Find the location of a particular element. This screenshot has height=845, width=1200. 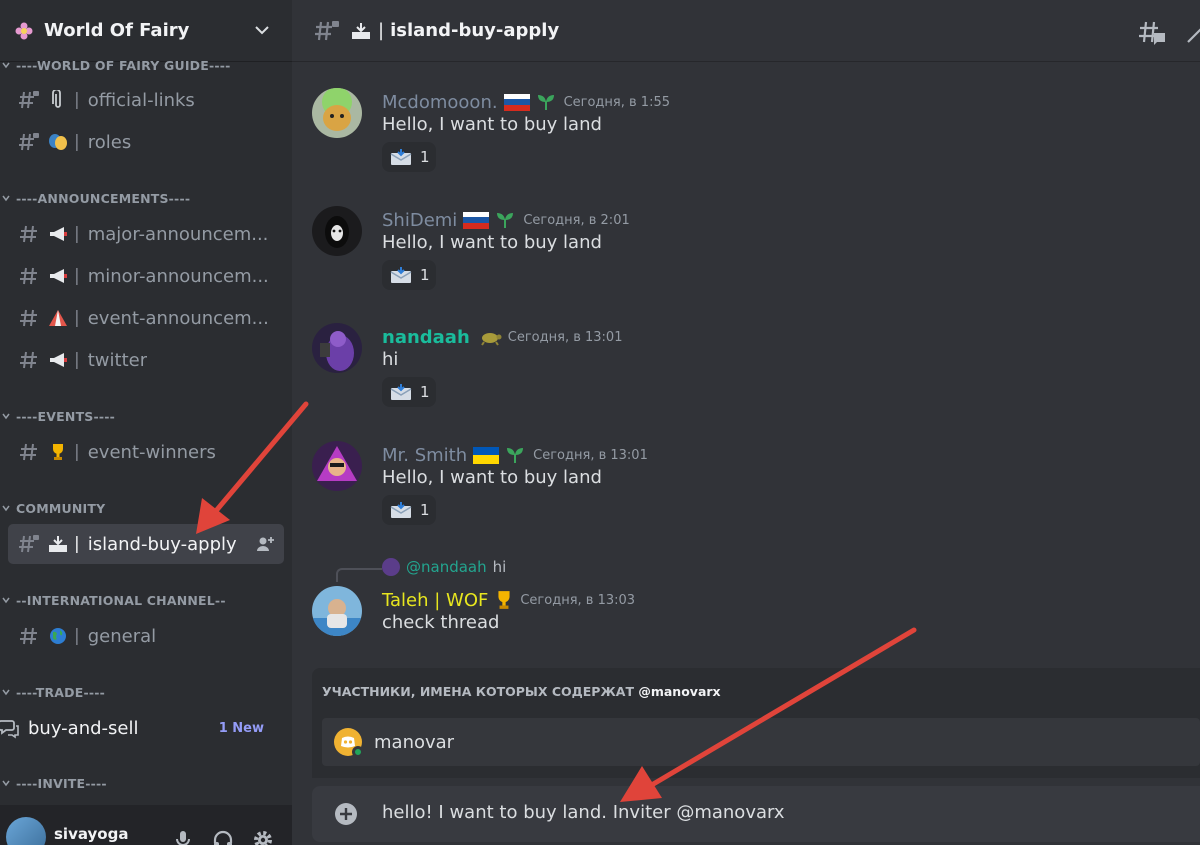

user-name: sivayoga is located at coordinates (91, 834).